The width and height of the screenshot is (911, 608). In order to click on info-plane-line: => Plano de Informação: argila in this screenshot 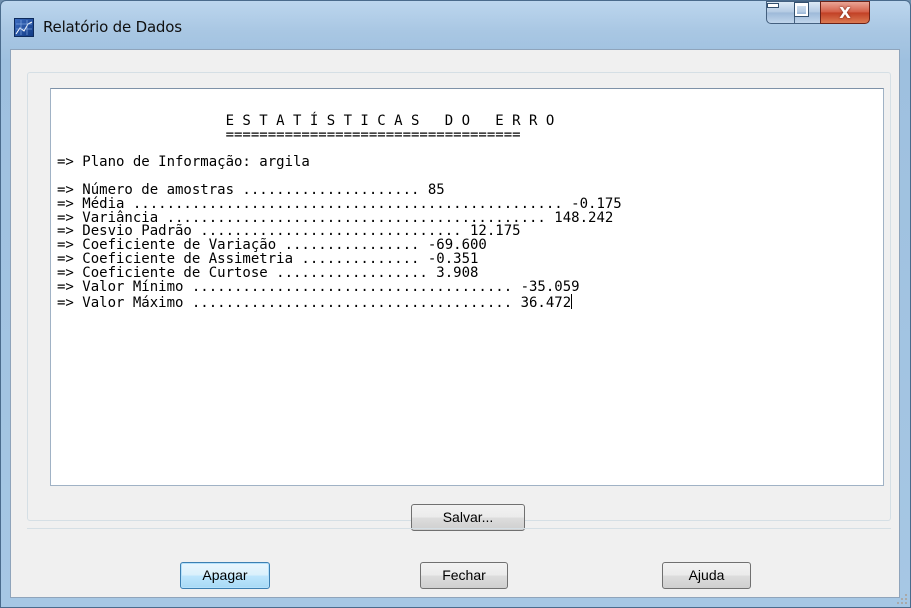, I will do `click(183, 162)`.